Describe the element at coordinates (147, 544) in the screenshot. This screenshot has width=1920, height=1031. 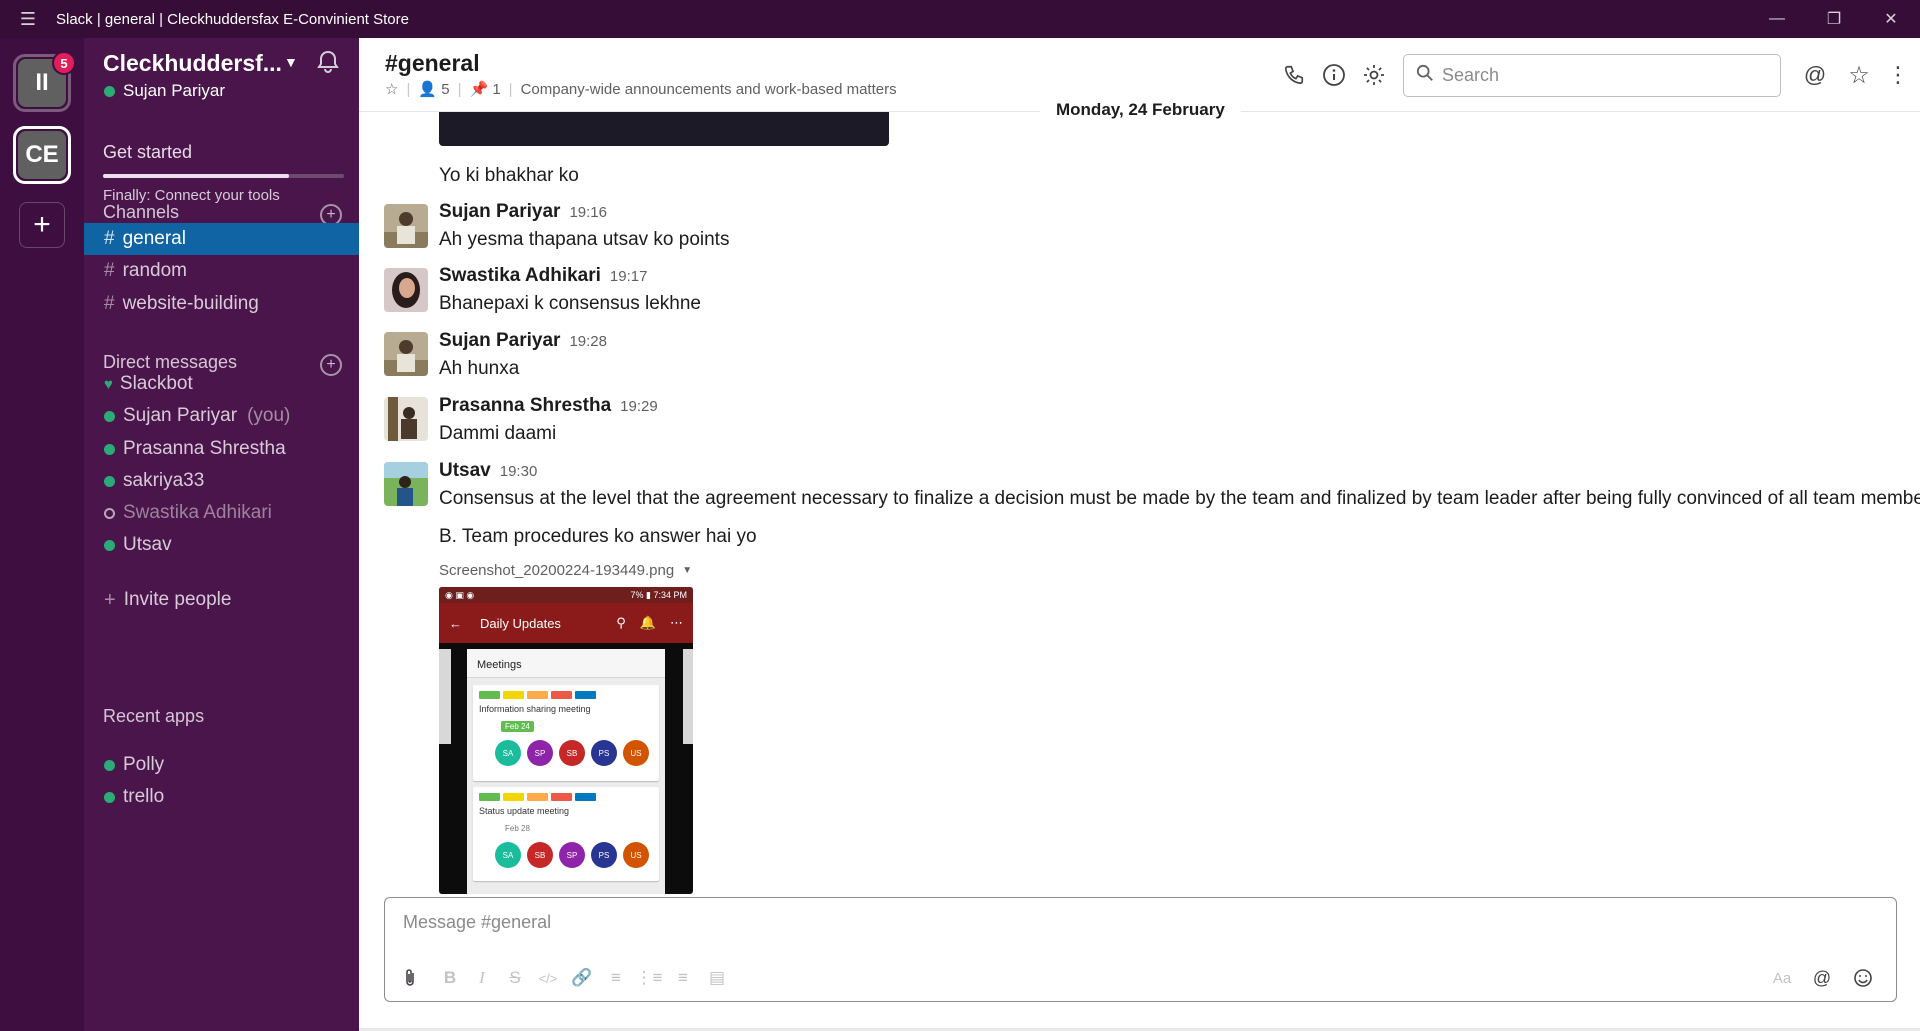
I see `dm-name: Utsav` at that location.